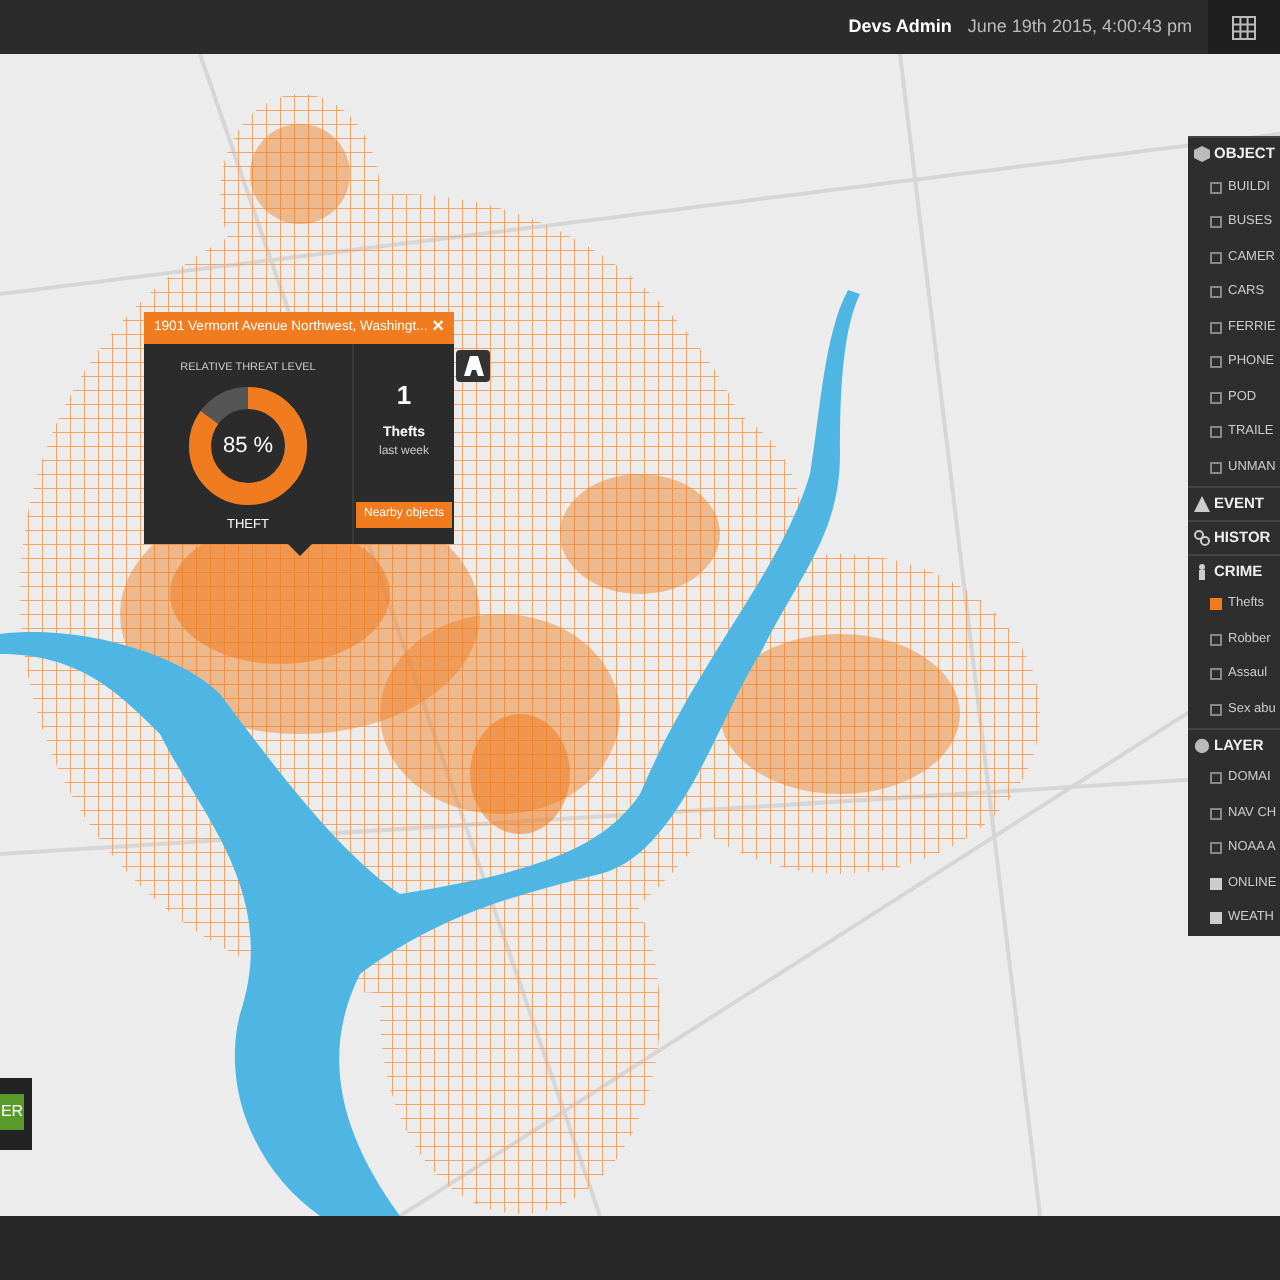  What do you see at coordinates (1202, 571) in the screenshot?
I see `person-icon` at bounding box center [1202, 571].